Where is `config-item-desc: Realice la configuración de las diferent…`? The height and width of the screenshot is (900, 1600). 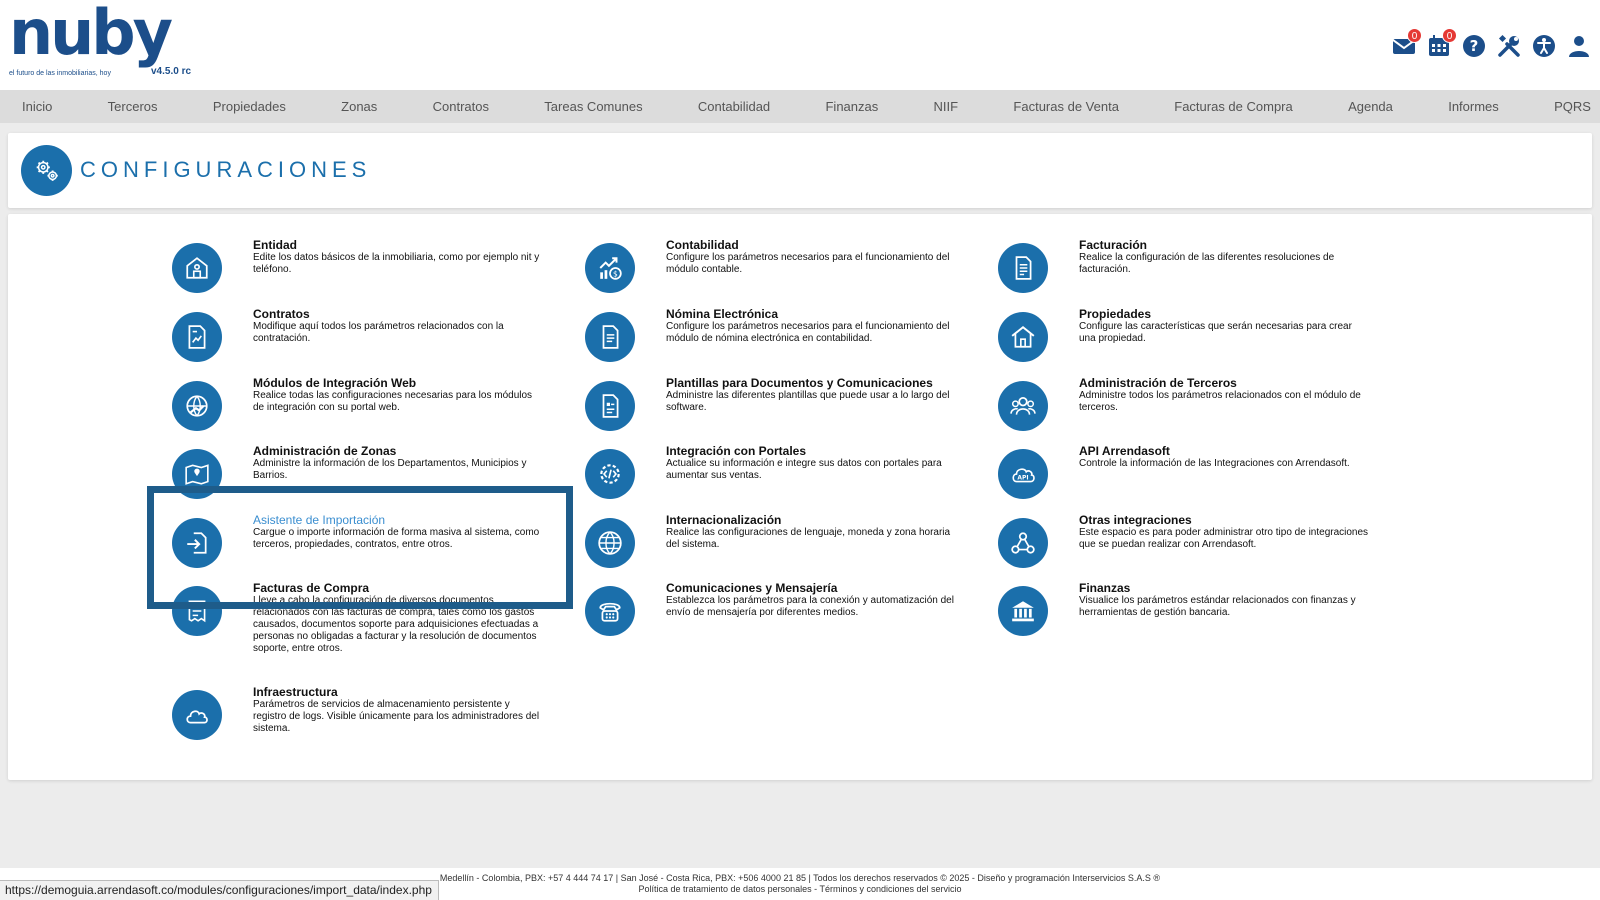 config-item-desc: Realice la configuración de las diferent… is located at coordinates (1207, 263).